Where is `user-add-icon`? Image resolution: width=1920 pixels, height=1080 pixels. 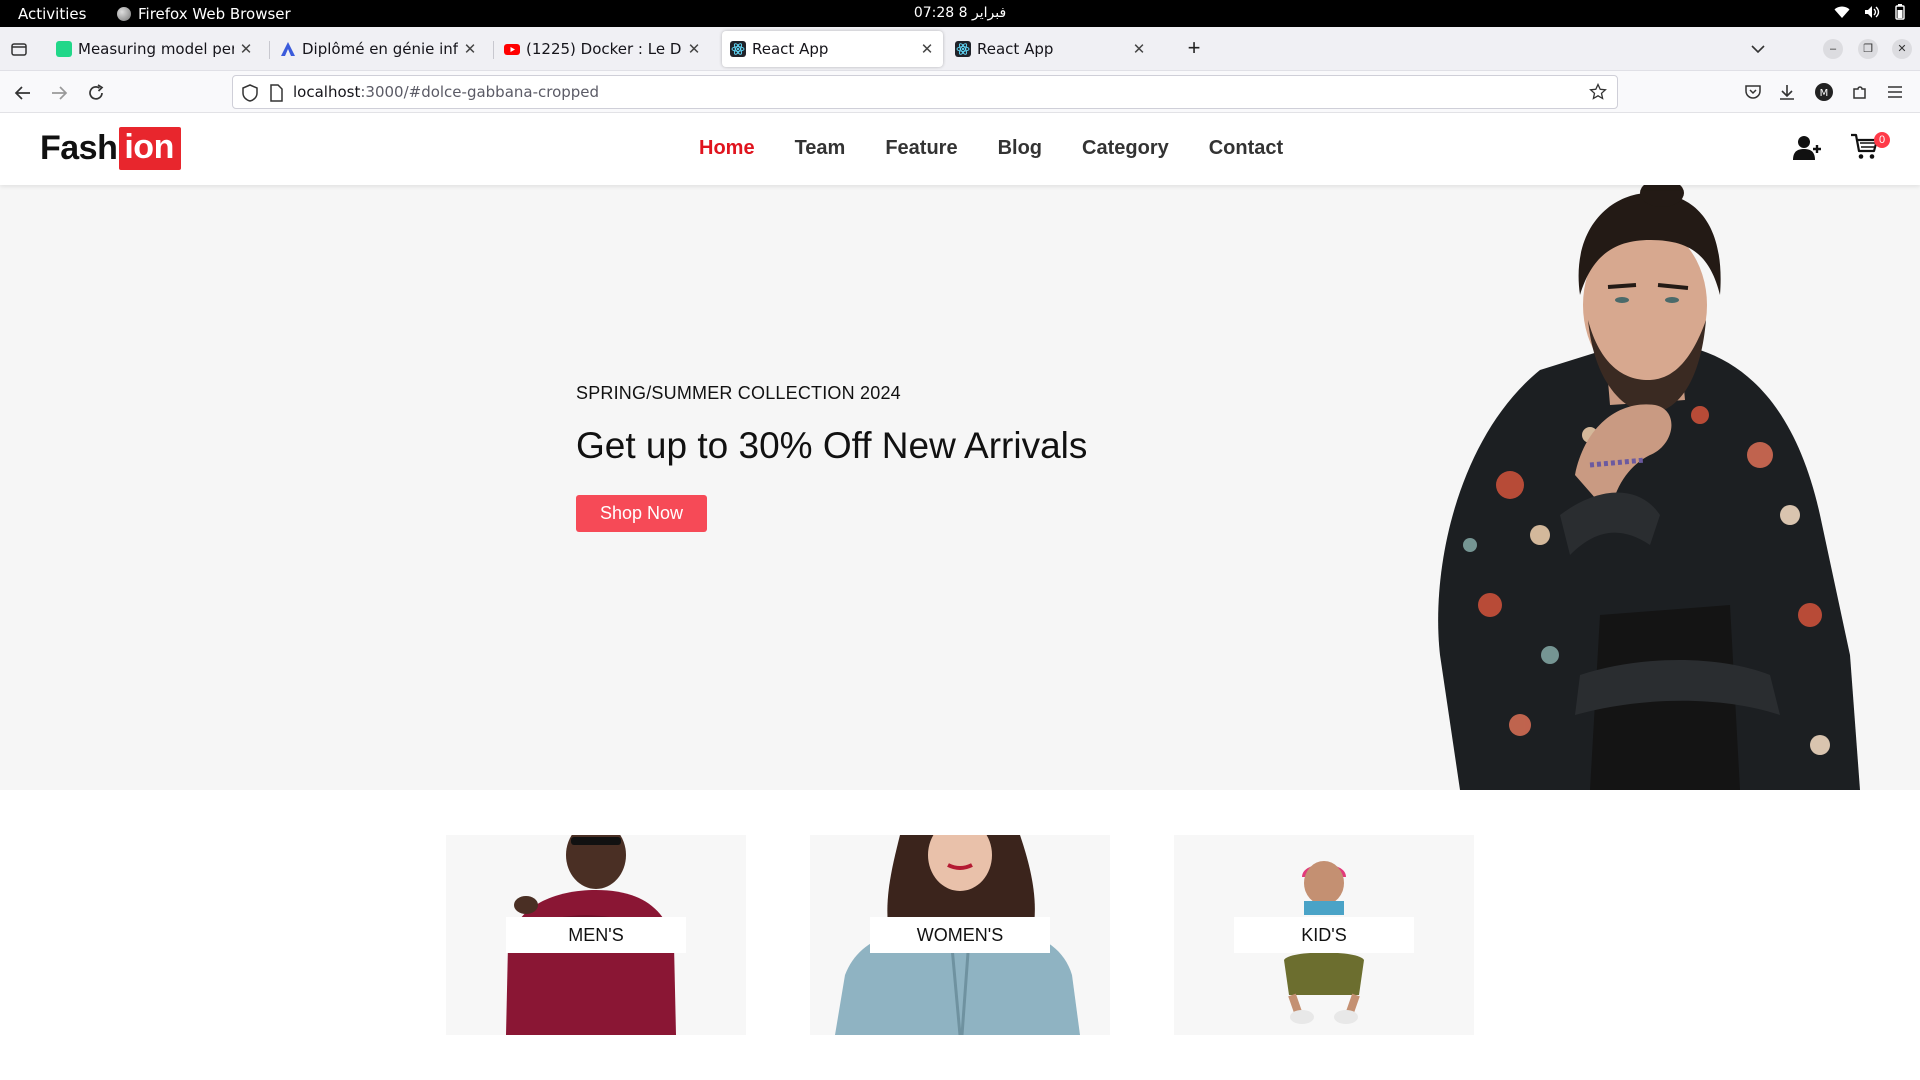 user-add-icon is located at coordinates (1807, 148).